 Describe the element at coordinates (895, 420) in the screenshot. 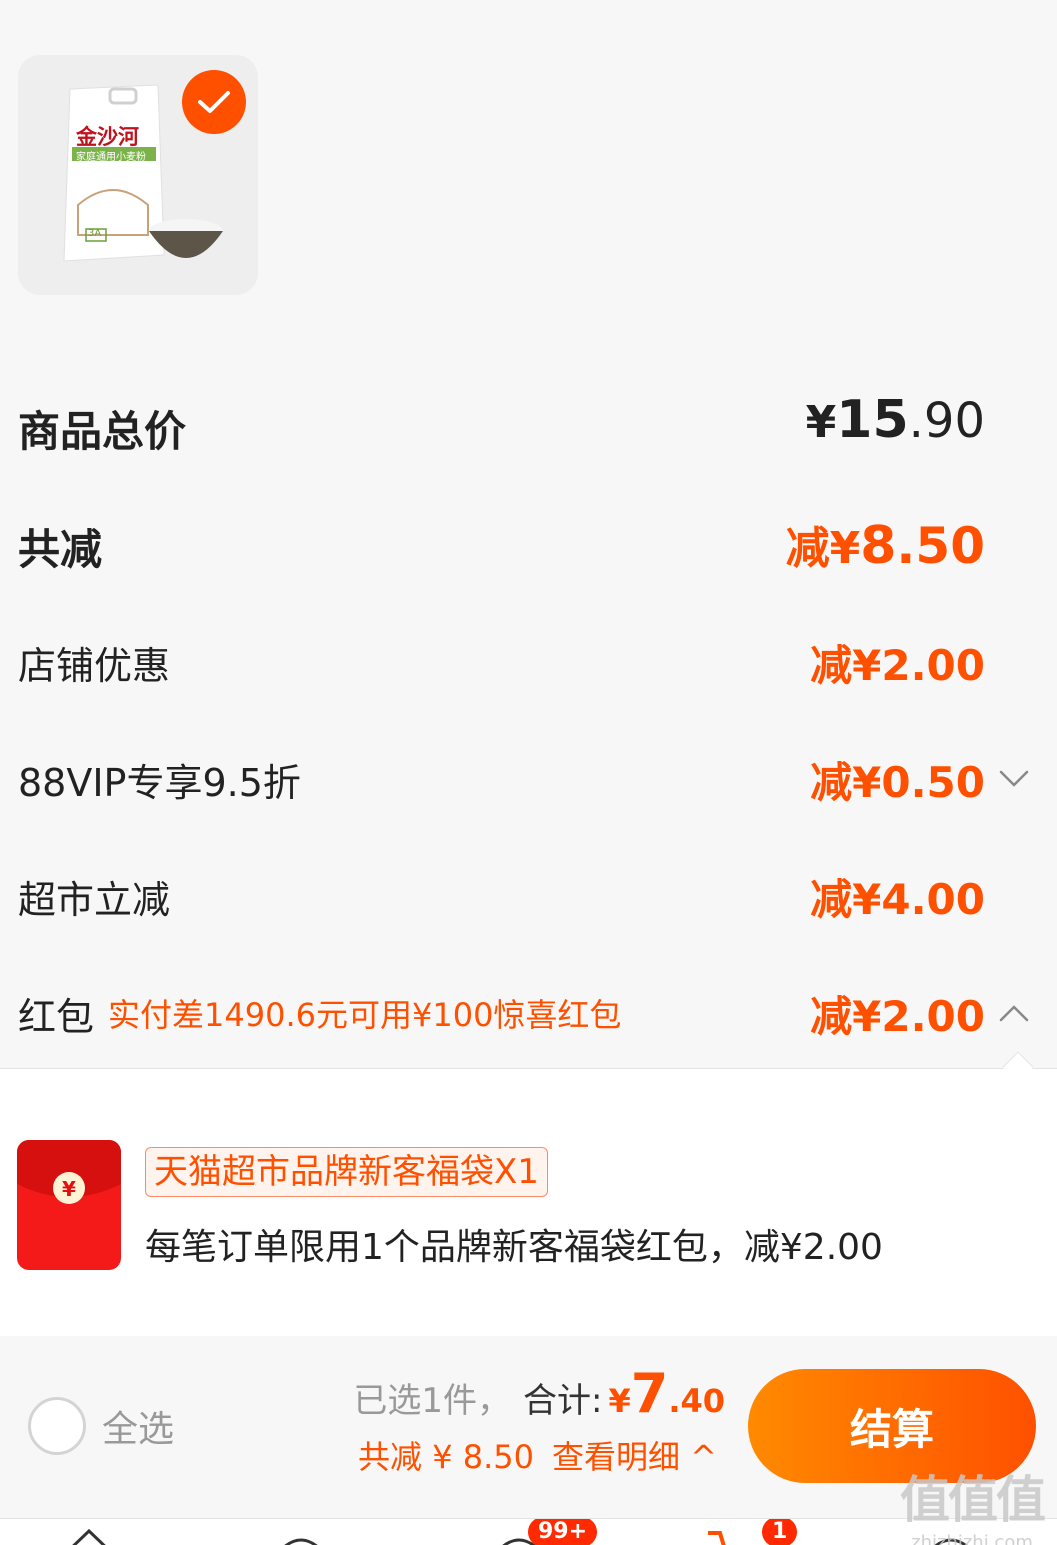

I see `total-price-value: ¥15.90` at that location.